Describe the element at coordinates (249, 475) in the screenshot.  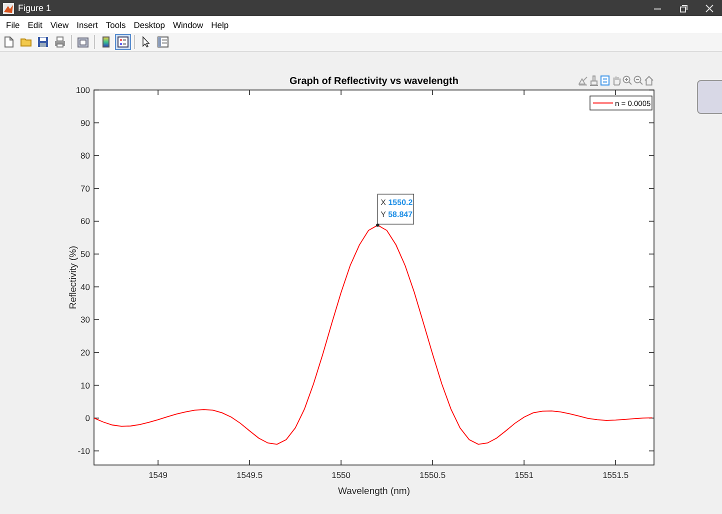
I see `tick-label: 1549.5` at that location.